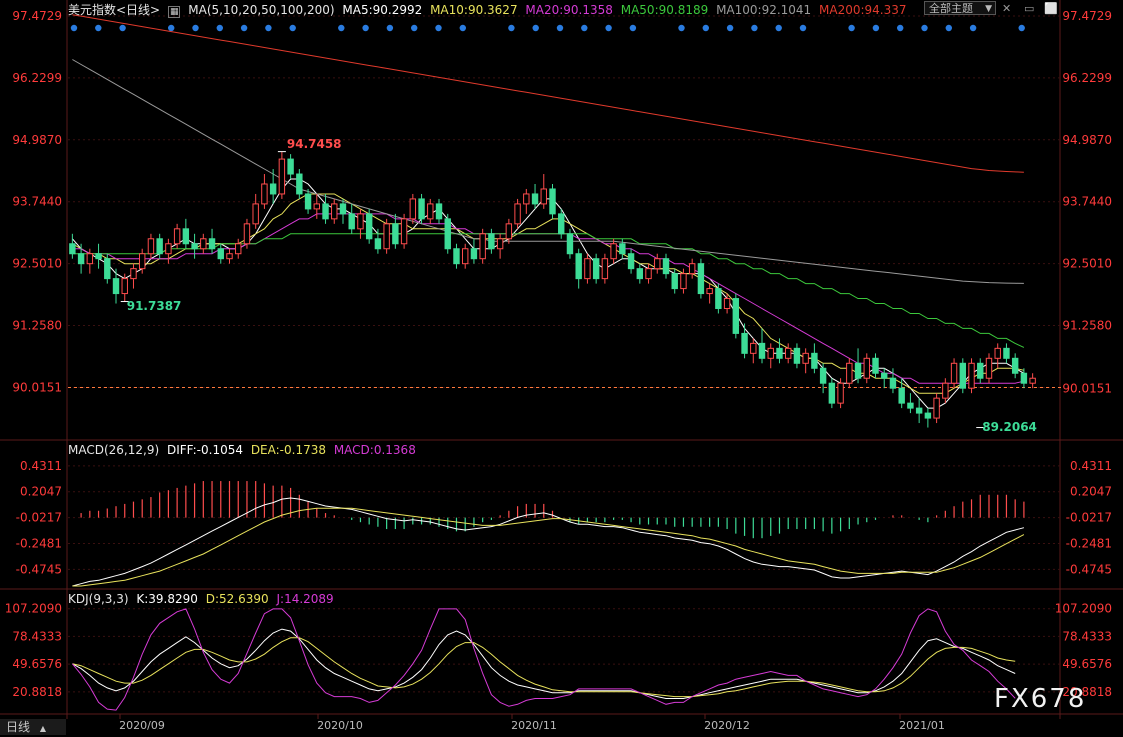  I want to click on chart-title: 美元指数<日线>, so click(114, 10).